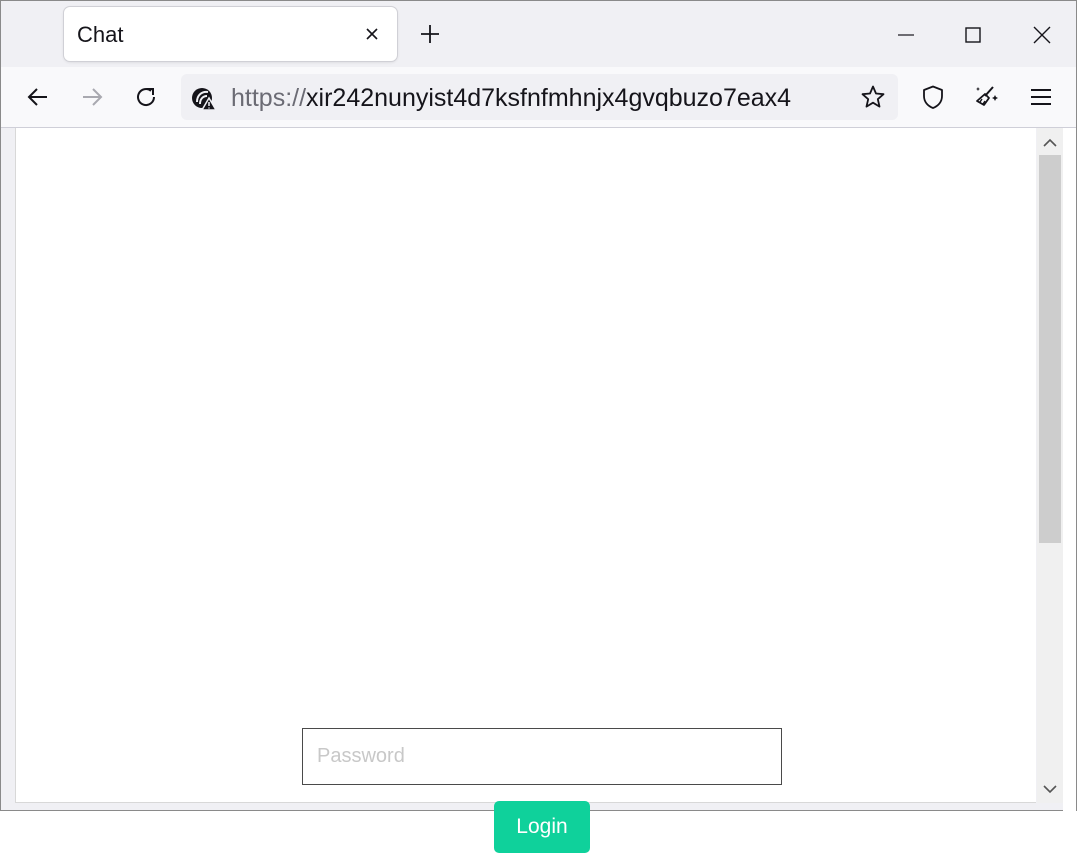 Image resolution: width=1077 pixels, height=853 pixels. Describe the element at coordinates (204, 98) in the screenshot. I see `insecure-lock-icon` at that location.